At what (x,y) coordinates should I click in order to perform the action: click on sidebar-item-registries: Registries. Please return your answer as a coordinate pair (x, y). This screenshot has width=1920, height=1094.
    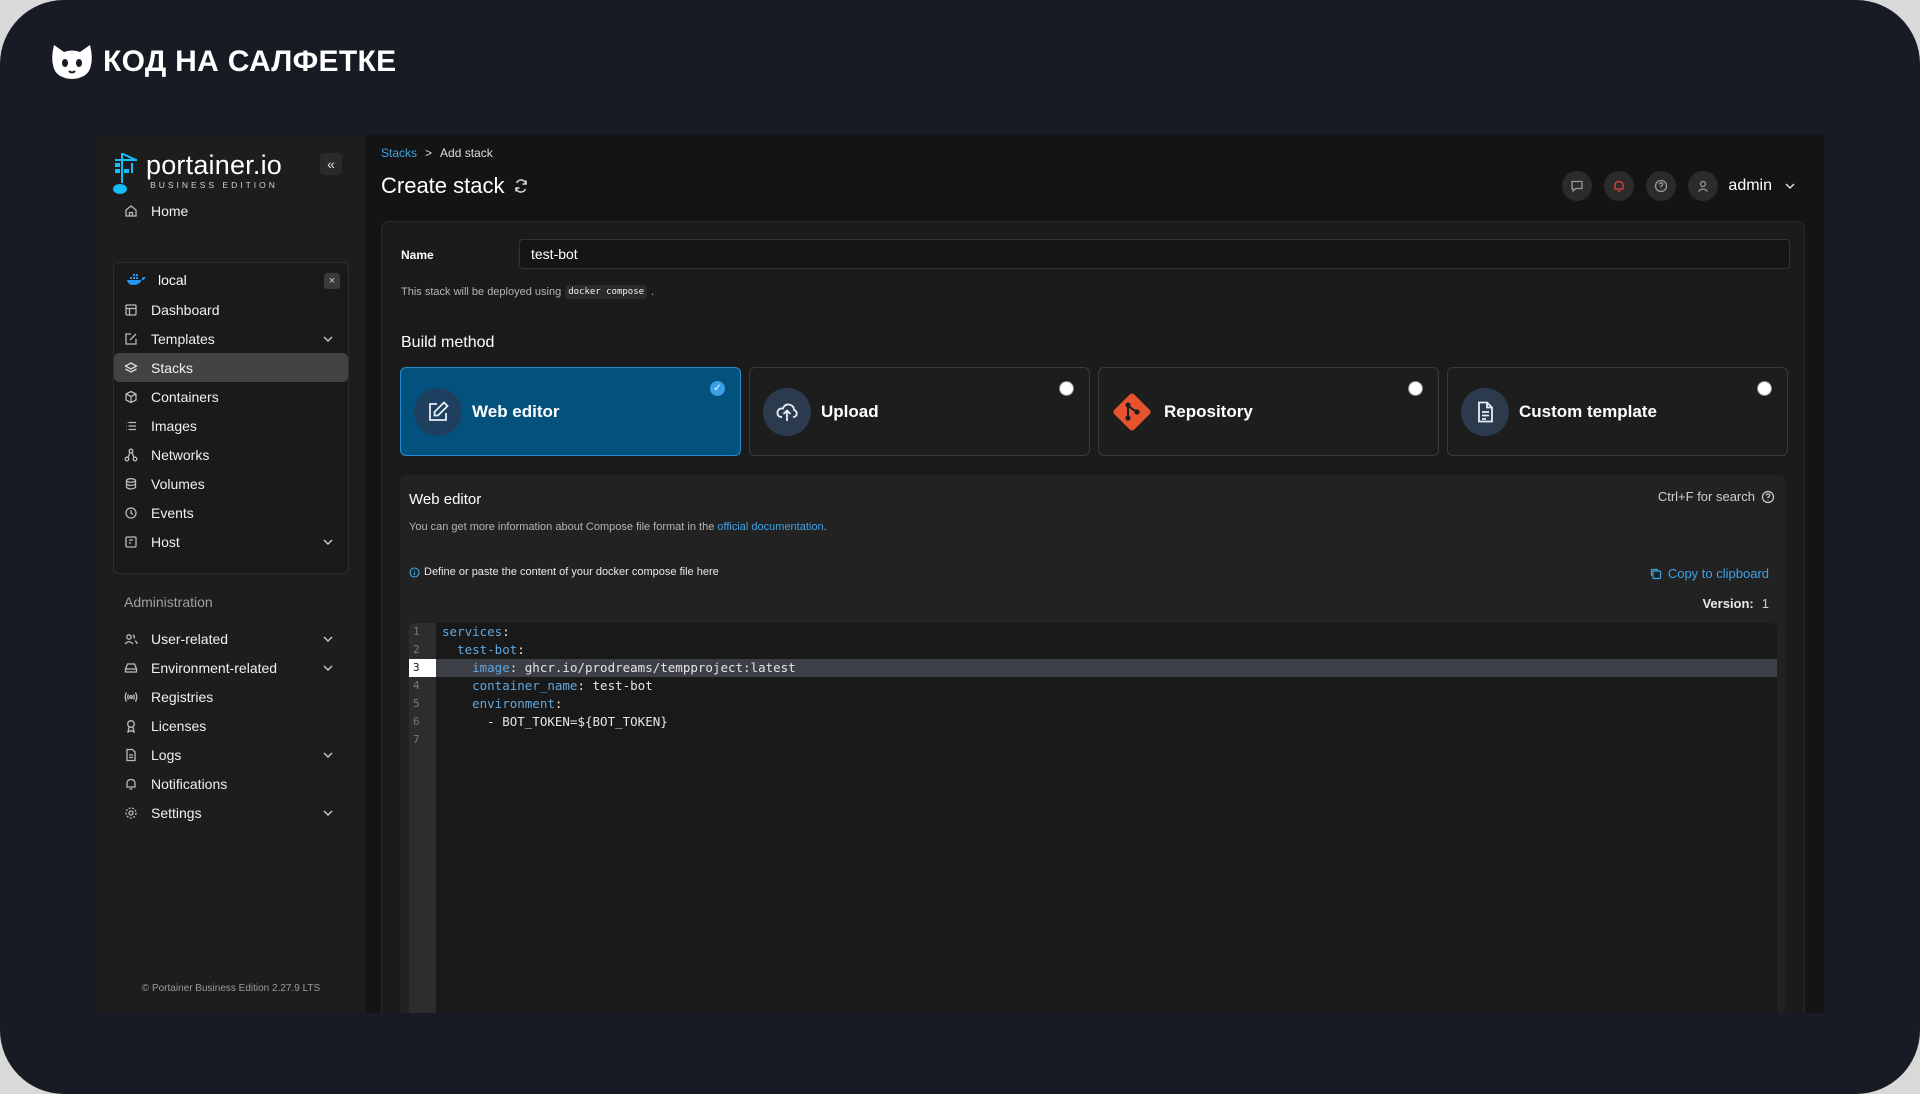
    Looking at the image, I should click on (231, 696).